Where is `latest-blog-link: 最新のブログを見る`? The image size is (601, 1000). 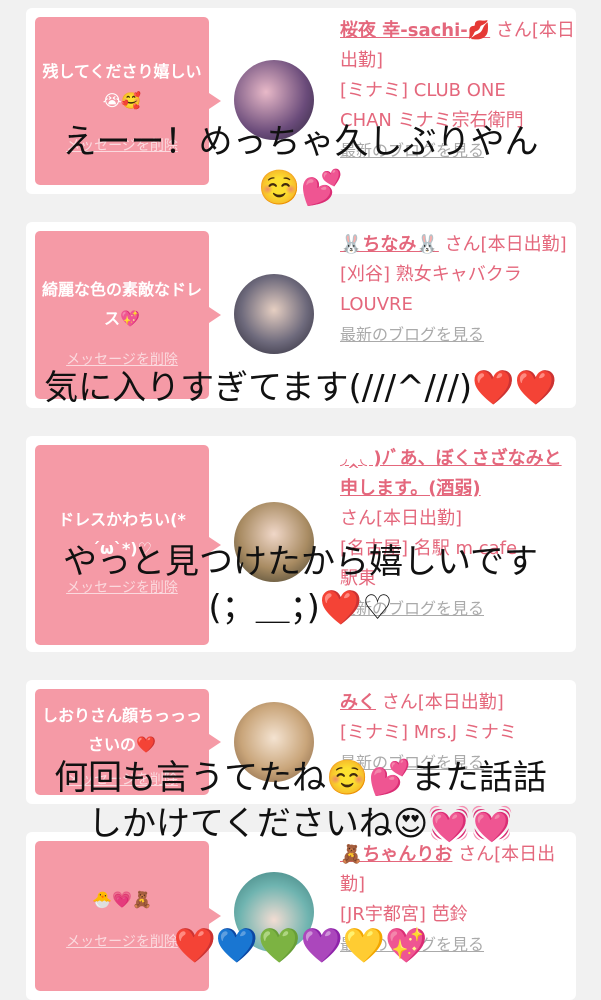 latest-blog-link: 最新のブログを見る is located at coordinates (412, 334).